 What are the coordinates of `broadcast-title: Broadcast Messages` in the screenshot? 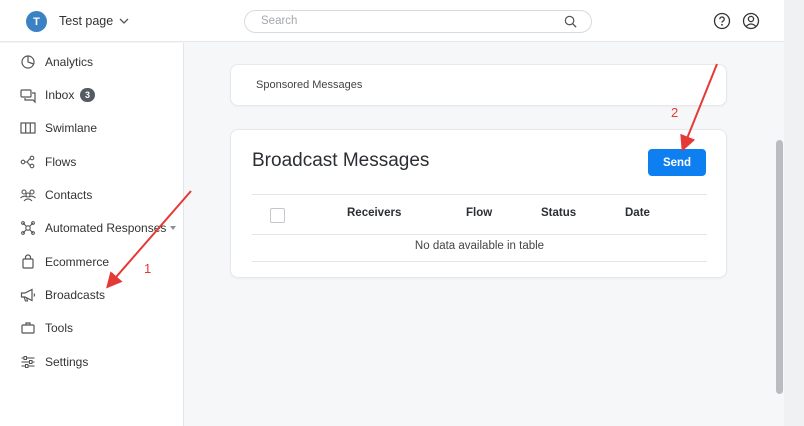 It's located at (341, 160).